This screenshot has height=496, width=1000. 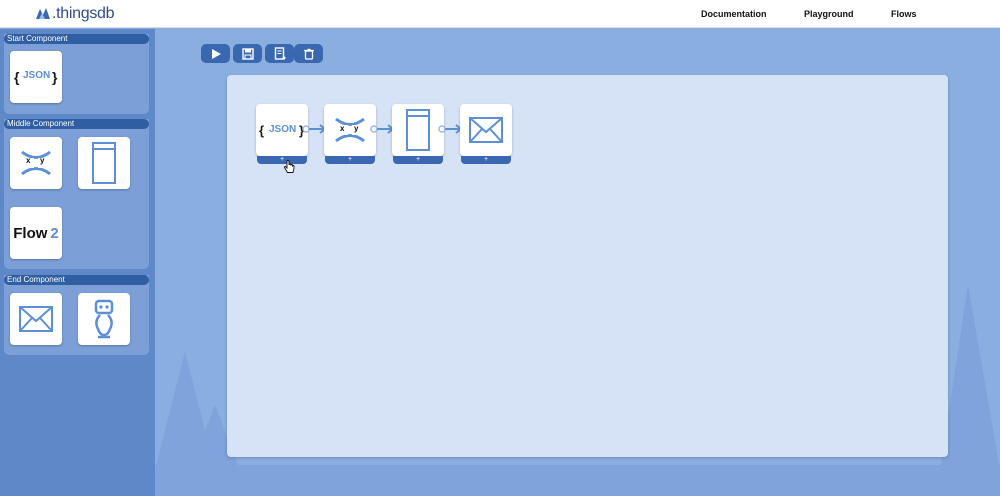 What do you see at coordinates (83, 13) in the screenshot?
I see `logo-text: .thingsdb` at bounding box center [83, 13].